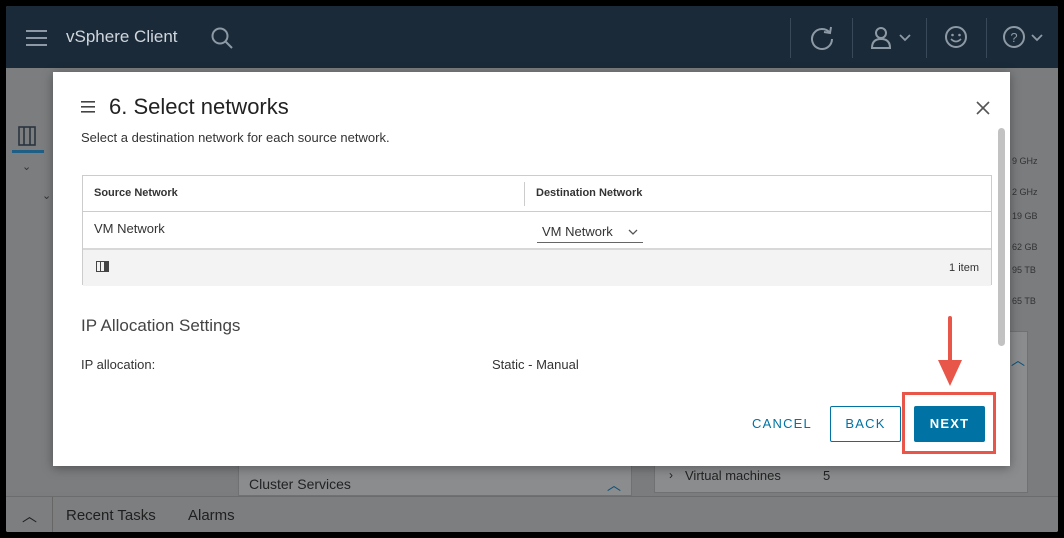 This screenshot has width=1064, height=538. I want to click on destination-network-select: VM Network, so click(590, 232).